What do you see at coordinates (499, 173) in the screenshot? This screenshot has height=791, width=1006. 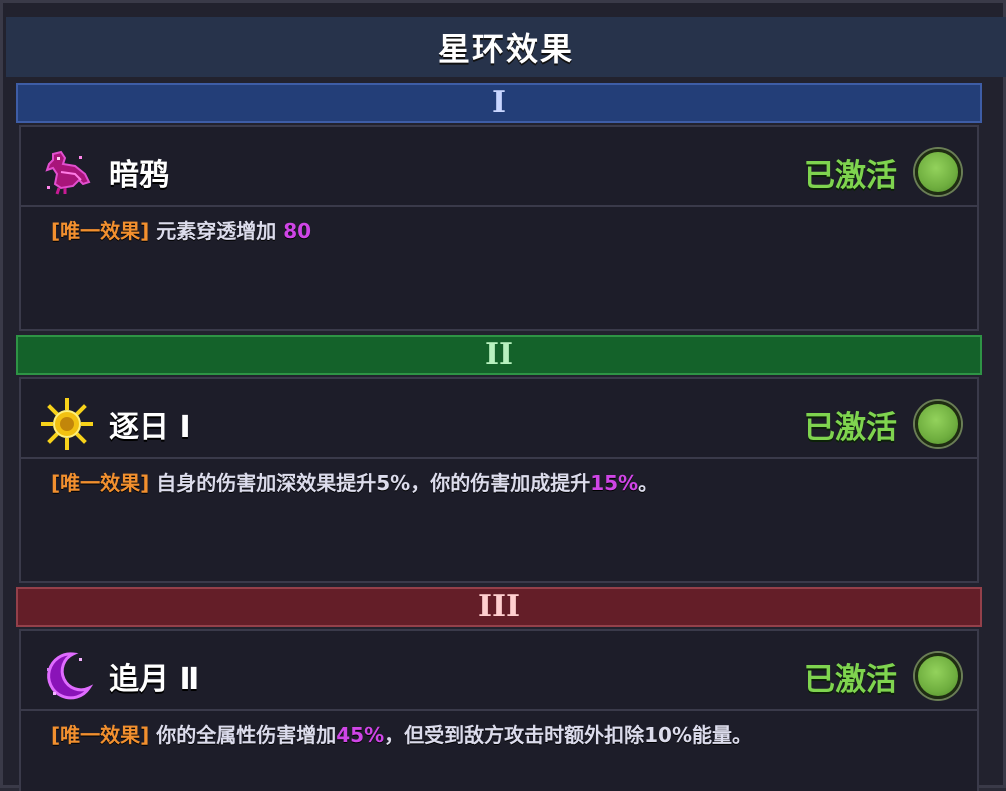 I see `effect-header: 暗鸦 已激活` at bounding box center [499, 173].